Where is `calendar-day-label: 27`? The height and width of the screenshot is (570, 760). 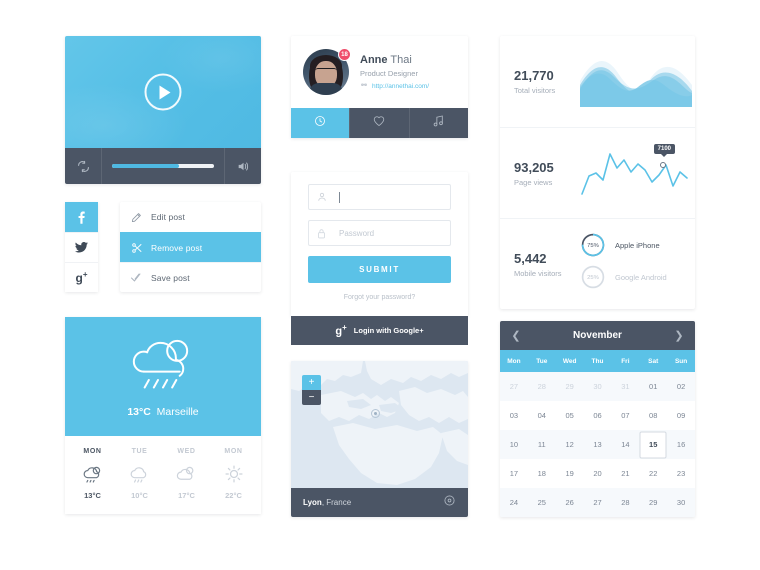 calendar-day-label: 27 is located at coordinates (514, 386).